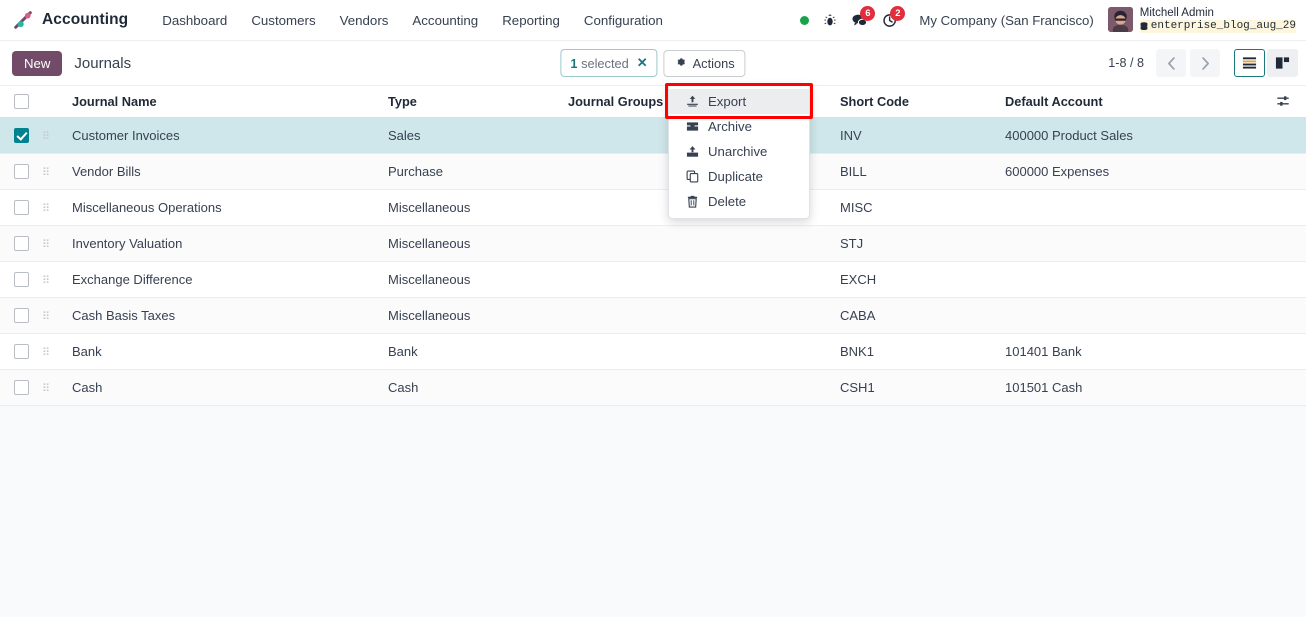  I want to click on cell-journal-name: Bank, so click(222, 351).